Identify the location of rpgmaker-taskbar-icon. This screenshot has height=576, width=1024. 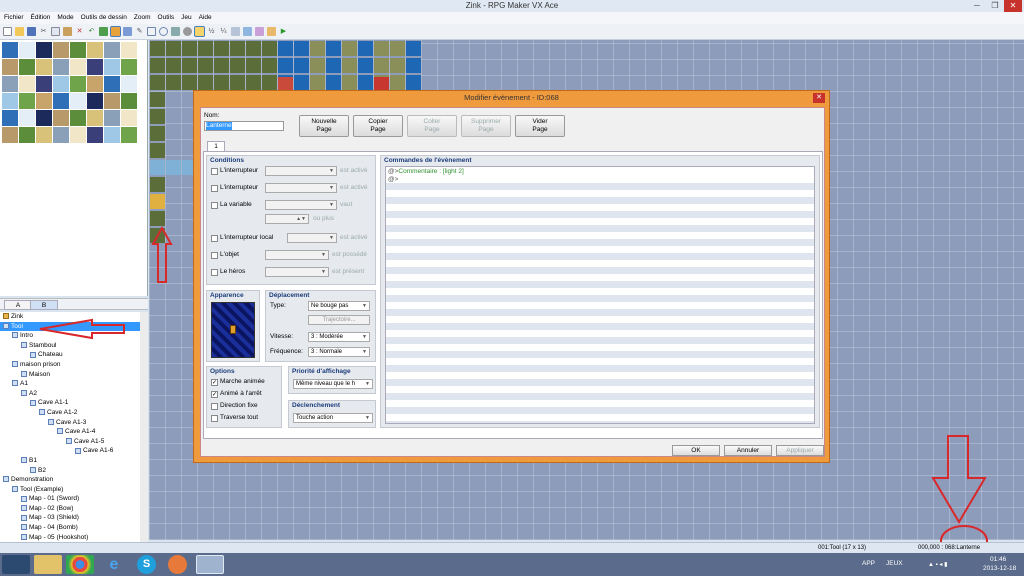
(210, 564).